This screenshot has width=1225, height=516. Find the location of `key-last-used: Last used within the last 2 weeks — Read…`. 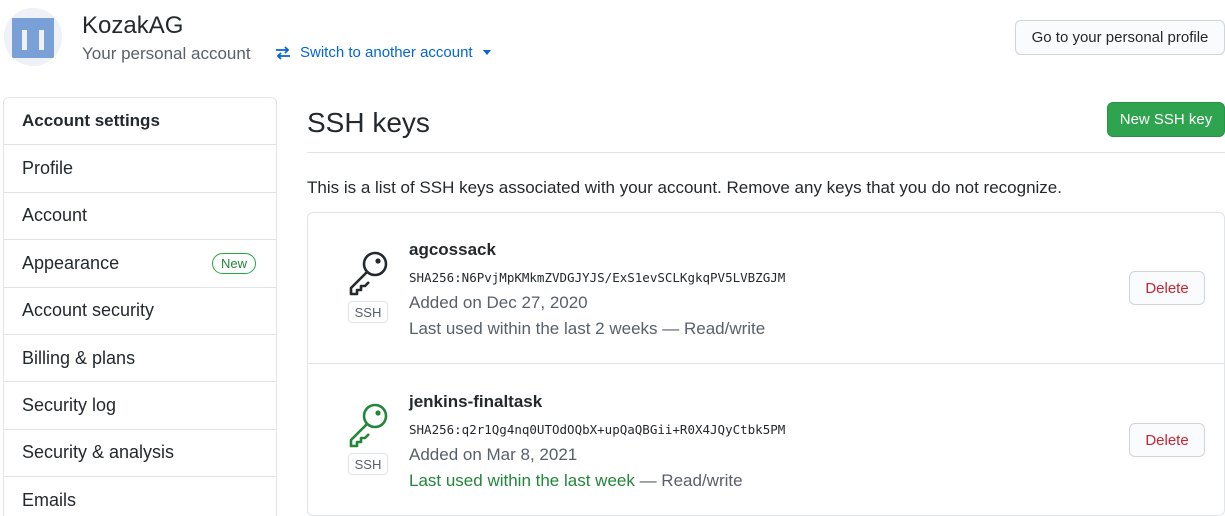

key-last-used: Last used within the last 2 weeks — Read… is located at coordinates (587, 329).